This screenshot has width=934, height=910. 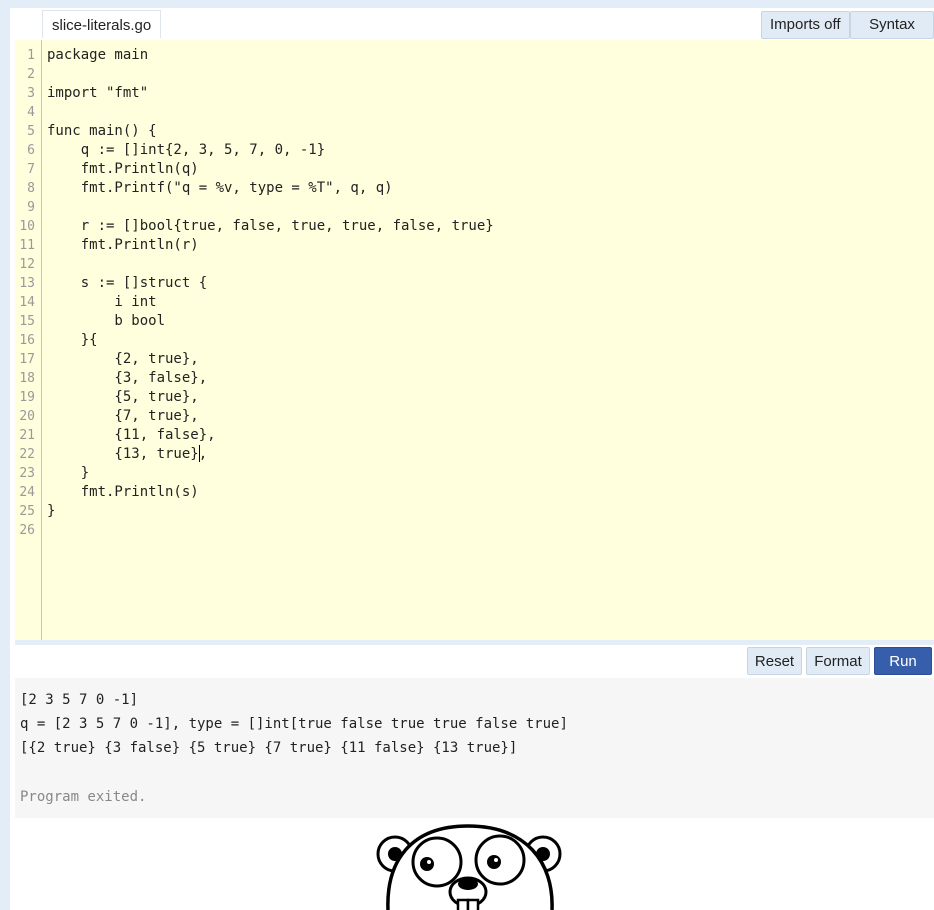 I want to click on code-line: fmt.Println(s), so click(x=123, y=492).